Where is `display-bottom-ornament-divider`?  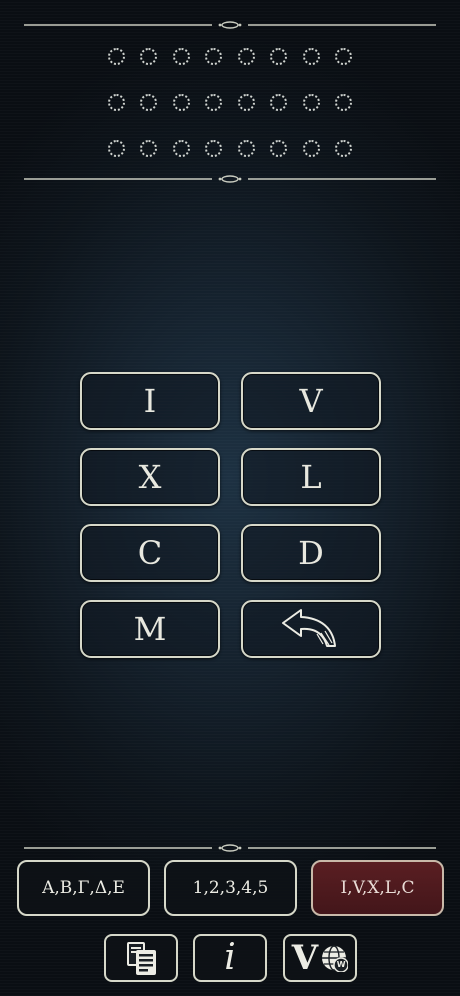 display-bottom-ornament-divider is located at coordinates (230, 179).